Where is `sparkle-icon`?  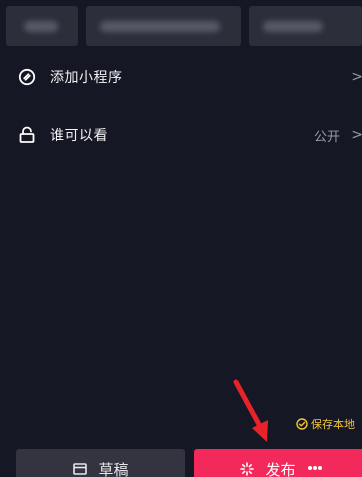
sparkle-icon is located at coordinates (247, 469).